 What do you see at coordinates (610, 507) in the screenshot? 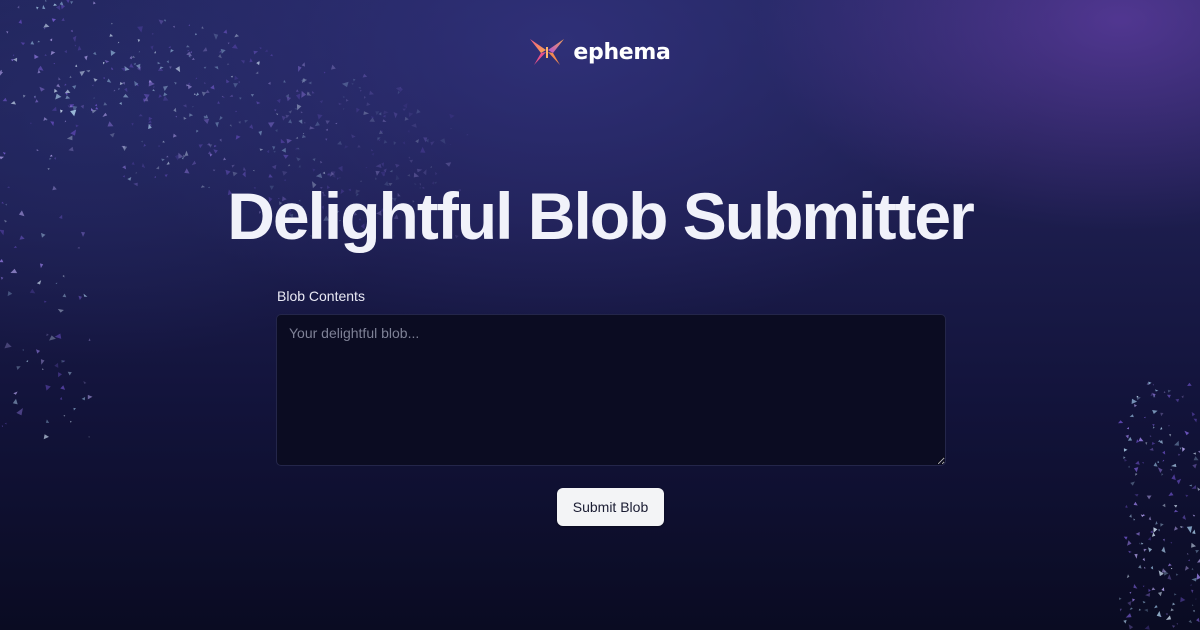
I see `submit-blob-button: Submit Blob` at bounding box center [610, 507].